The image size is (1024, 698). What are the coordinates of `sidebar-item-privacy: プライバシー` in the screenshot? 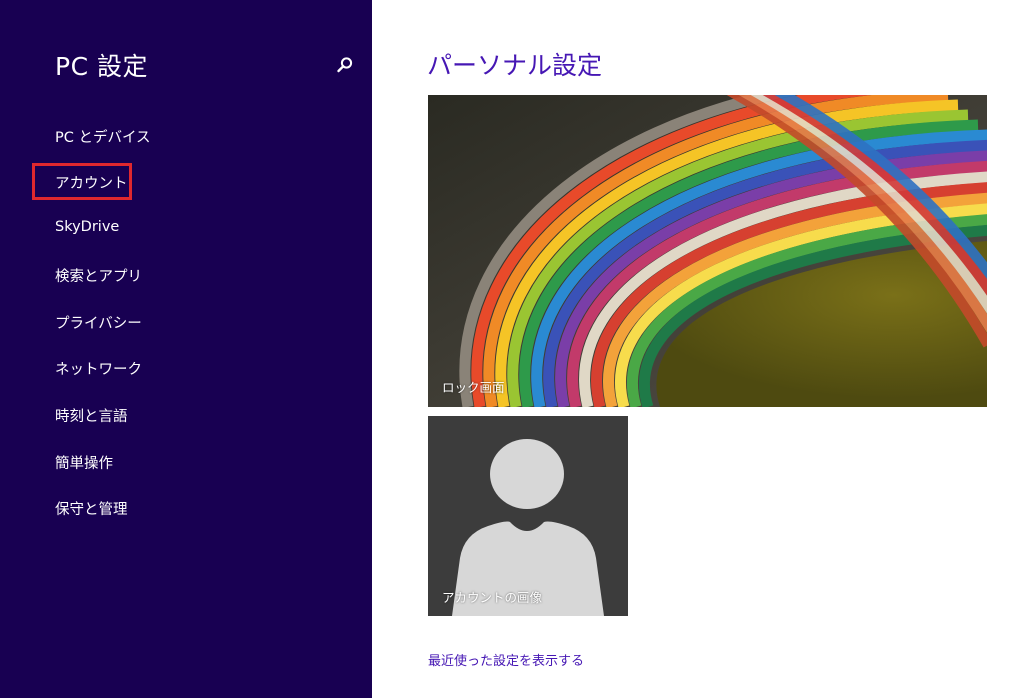 It's located at (98, 322).